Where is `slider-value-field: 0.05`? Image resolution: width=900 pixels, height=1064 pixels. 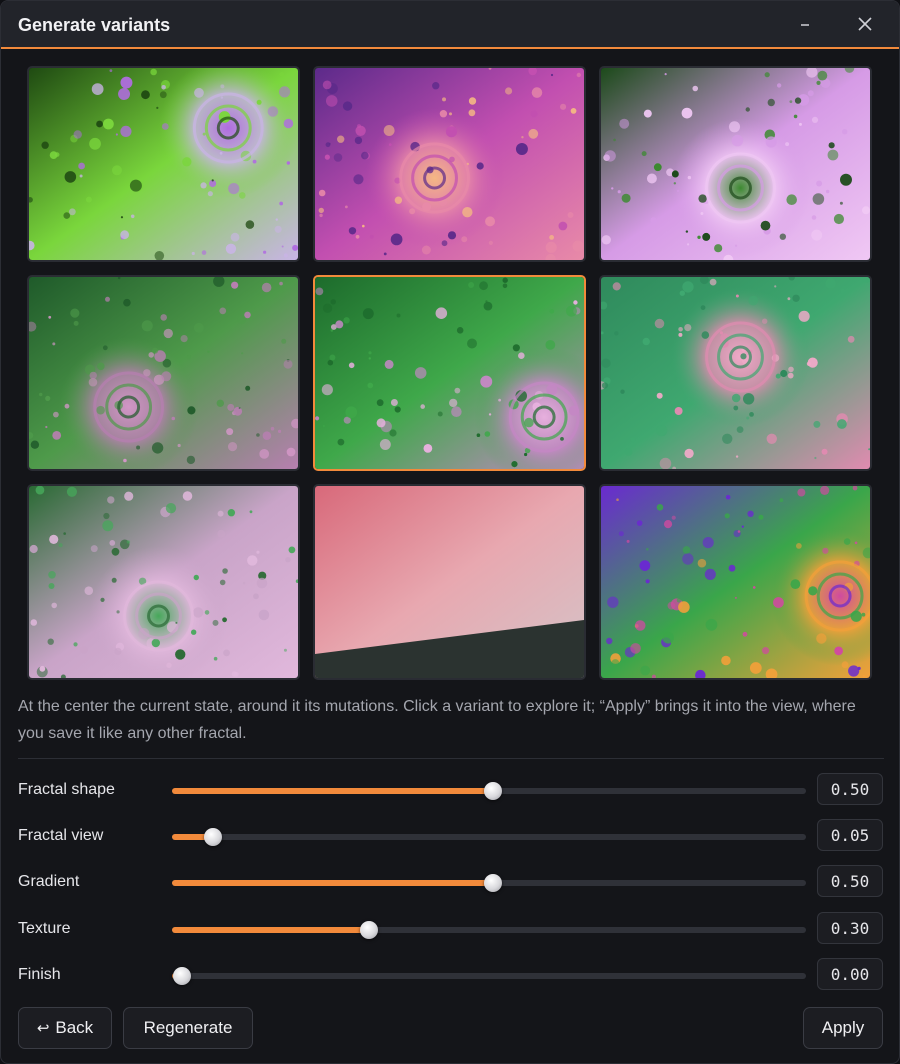 slider-value-field: 0.05 is located at coordinates (850, 835).